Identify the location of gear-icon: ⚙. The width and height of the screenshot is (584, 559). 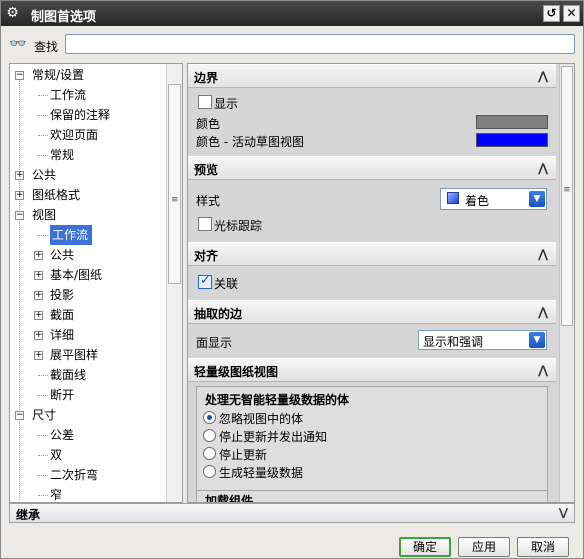
(12, 13).